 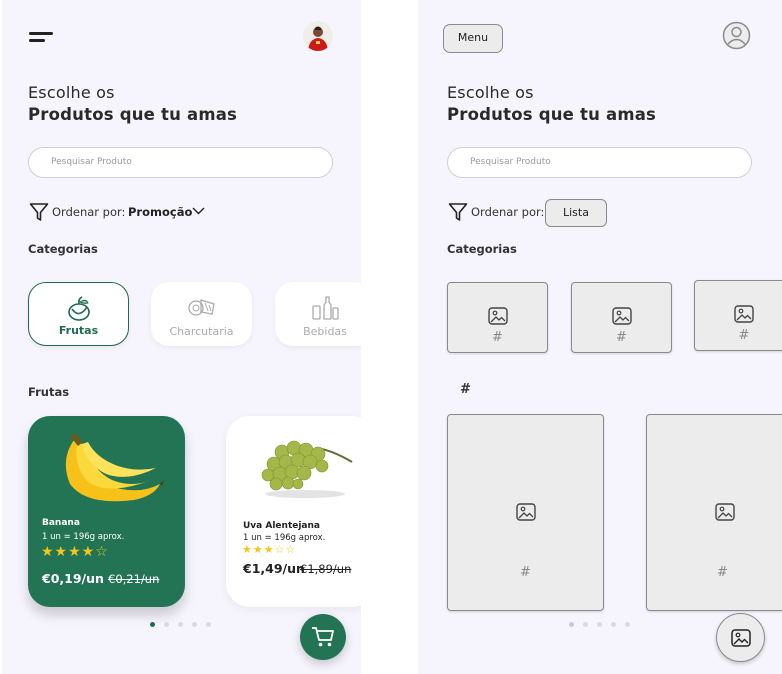 I want to click on cart-button, so click(x=323, y=637).